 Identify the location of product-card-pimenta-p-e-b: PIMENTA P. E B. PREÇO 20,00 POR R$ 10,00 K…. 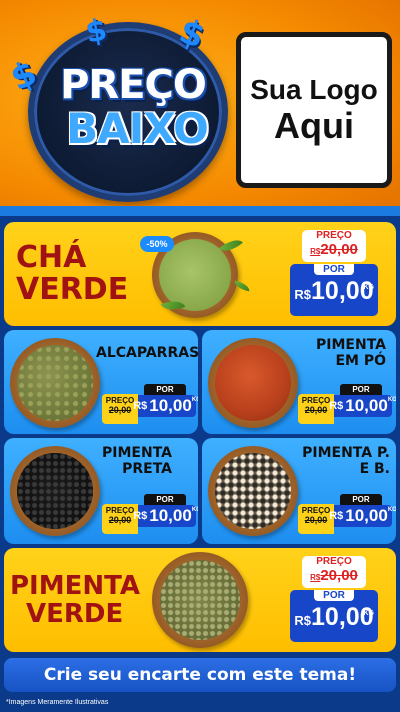
(299, 491).